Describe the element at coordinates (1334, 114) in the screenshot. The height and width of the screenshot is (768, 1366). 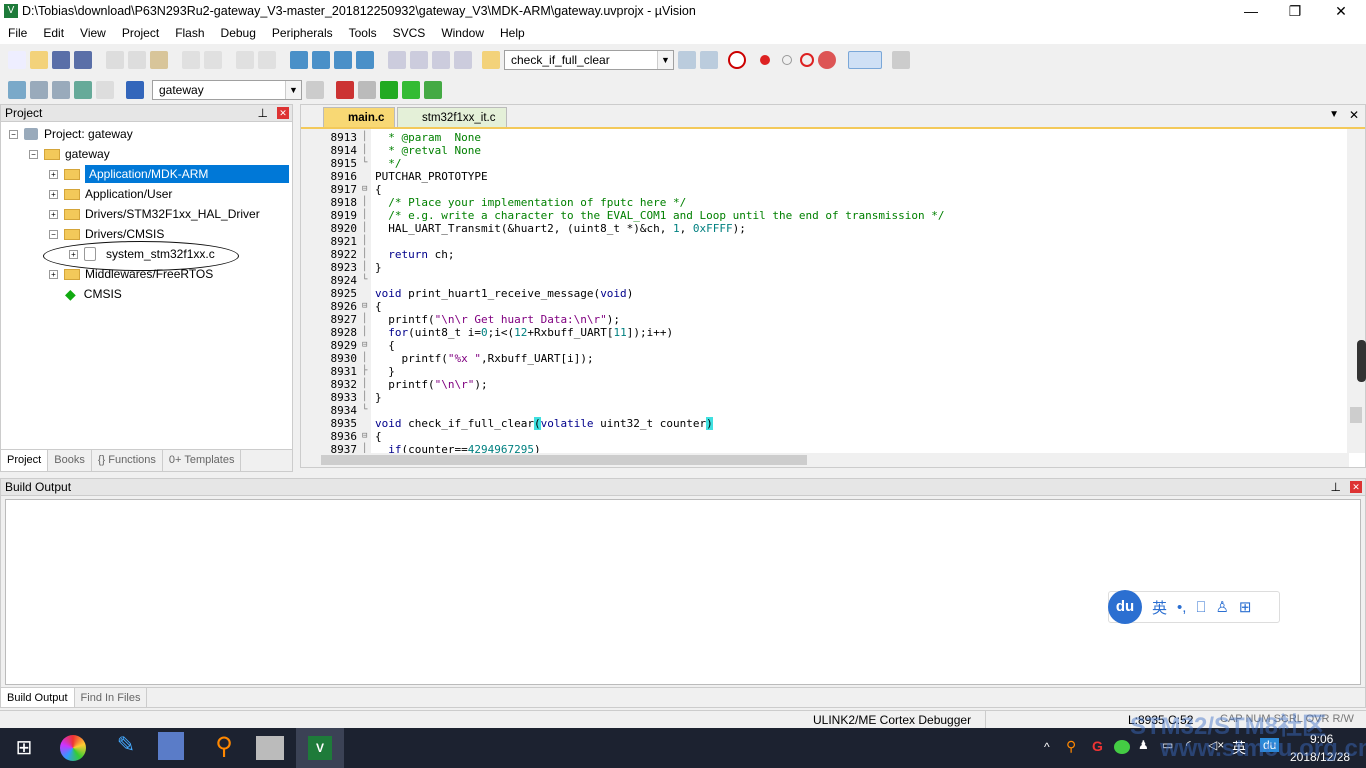
I see `tab-list-chevron-icon: ▼` at that location.